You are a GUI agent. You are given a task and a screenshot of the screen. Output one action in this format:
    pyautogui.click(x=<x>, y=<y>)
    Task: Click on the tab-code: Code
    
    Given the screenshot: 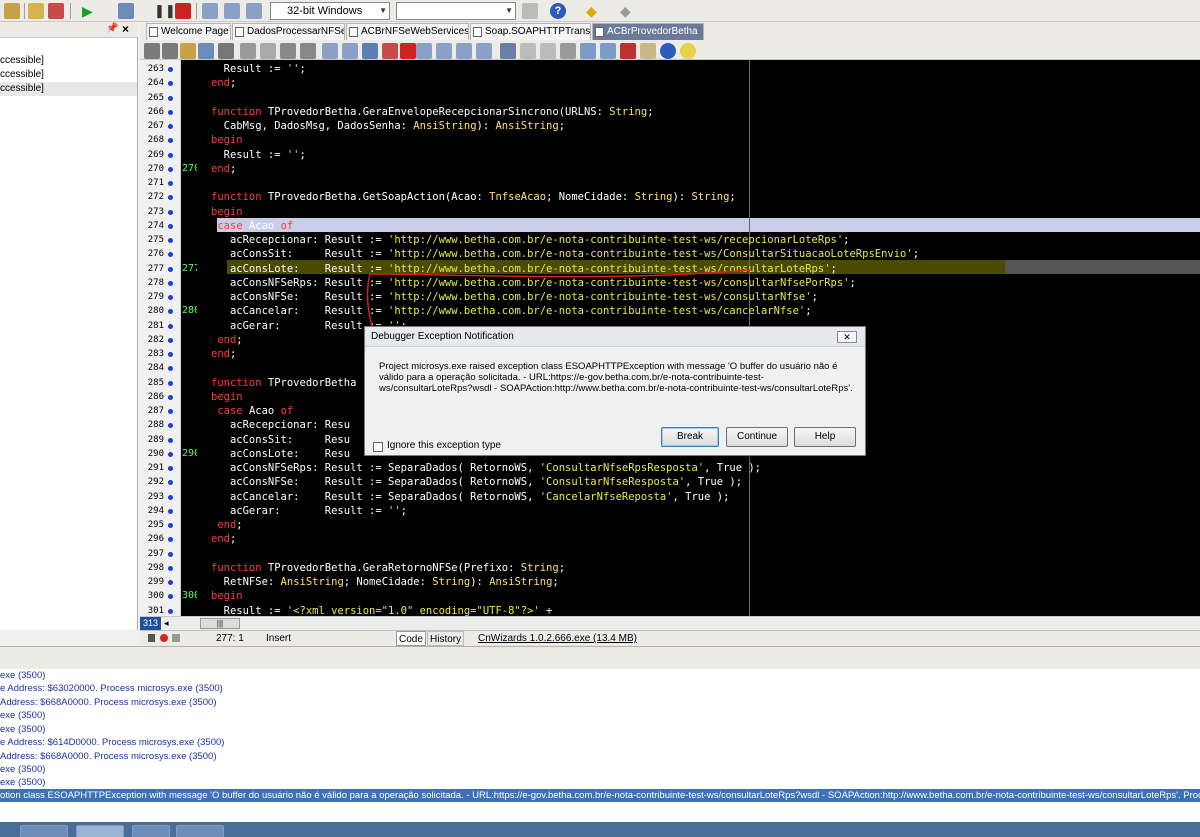 What is the action you would take?
    pyautogui.click(x=411, y=638)
    